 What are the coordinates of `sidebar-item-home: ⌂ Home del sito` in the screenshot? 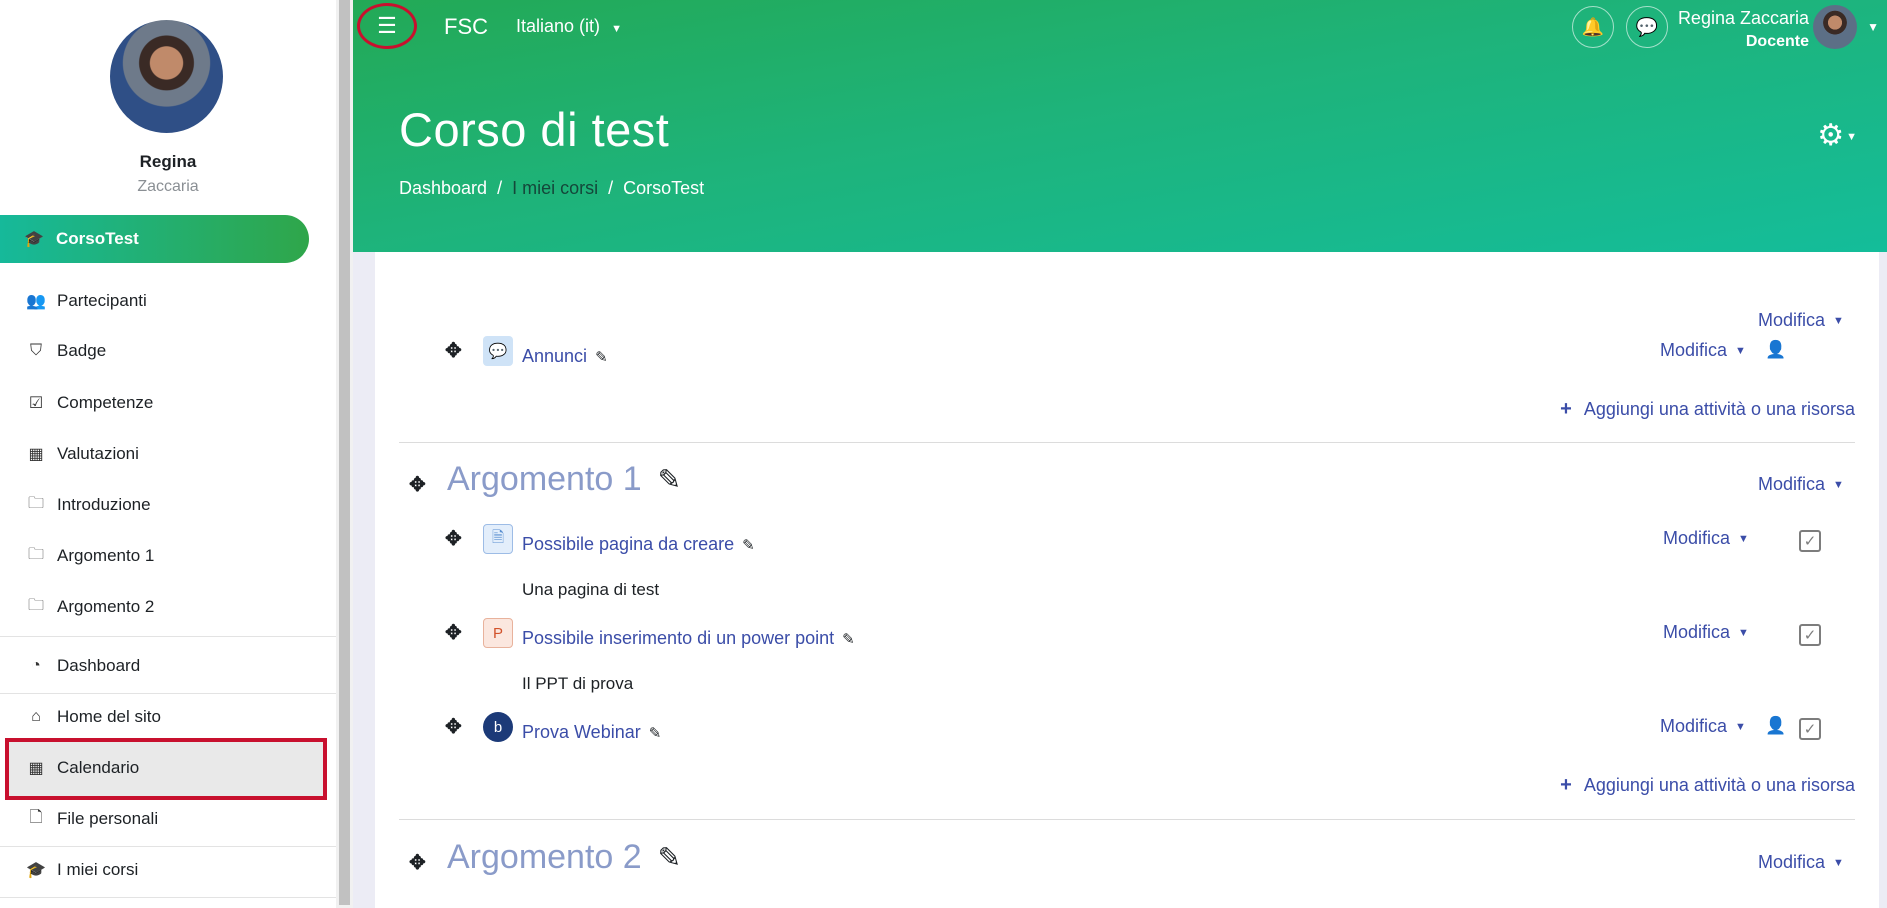 It's located at (168, 717).